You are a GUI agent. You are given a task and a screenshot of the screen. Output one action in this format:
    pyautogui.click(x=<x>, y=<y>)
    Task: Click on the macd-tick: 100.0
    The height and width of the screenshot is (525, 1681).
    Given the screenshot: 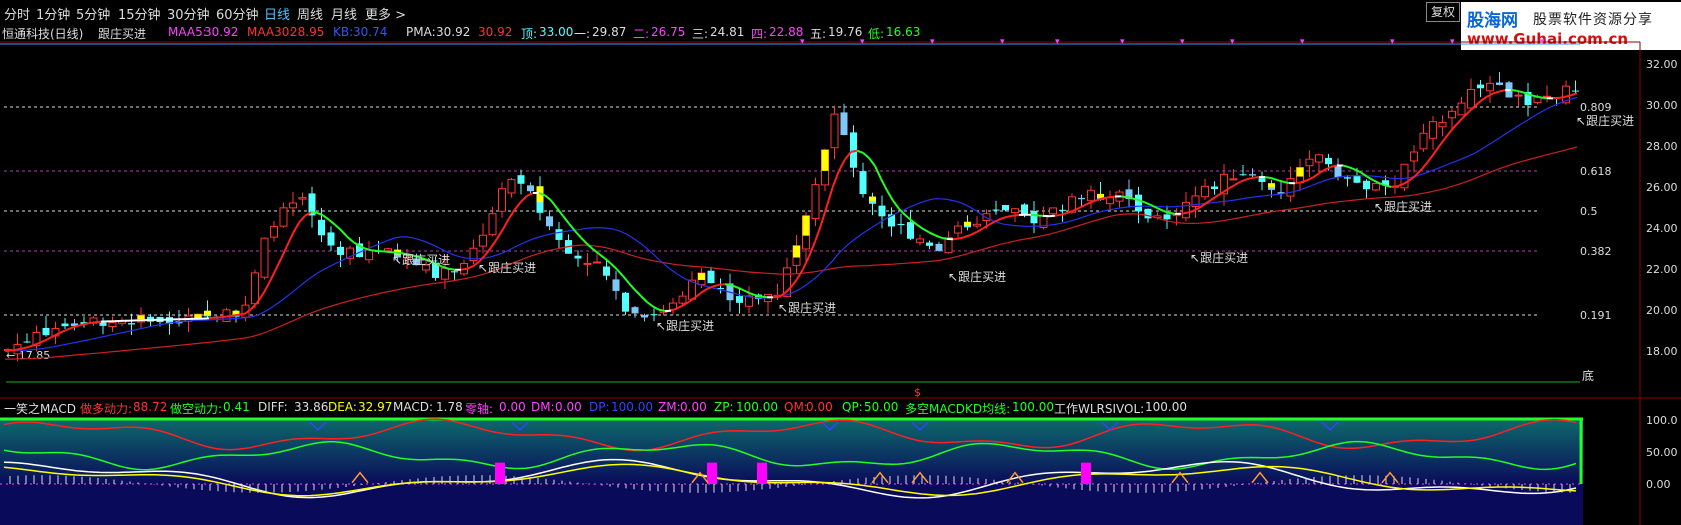 What is the action you would take?
    pyautogui.click(x=1662, y=420)
    